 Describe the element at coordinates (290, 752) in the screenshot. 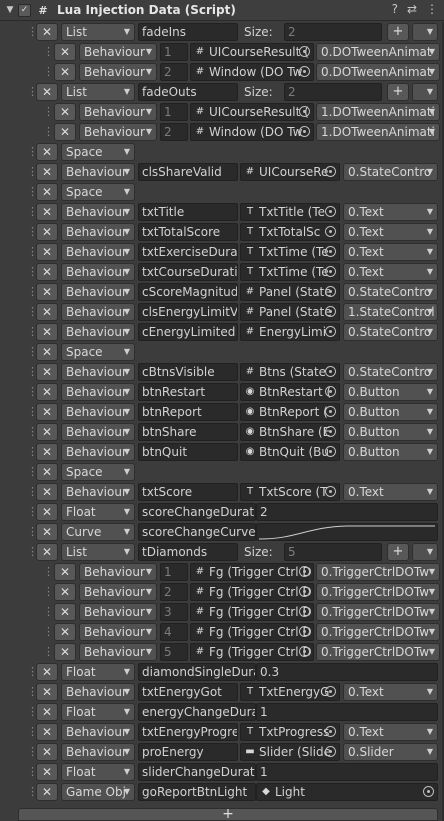

I see `object-field: ▬ Slider (Slide` at that location.